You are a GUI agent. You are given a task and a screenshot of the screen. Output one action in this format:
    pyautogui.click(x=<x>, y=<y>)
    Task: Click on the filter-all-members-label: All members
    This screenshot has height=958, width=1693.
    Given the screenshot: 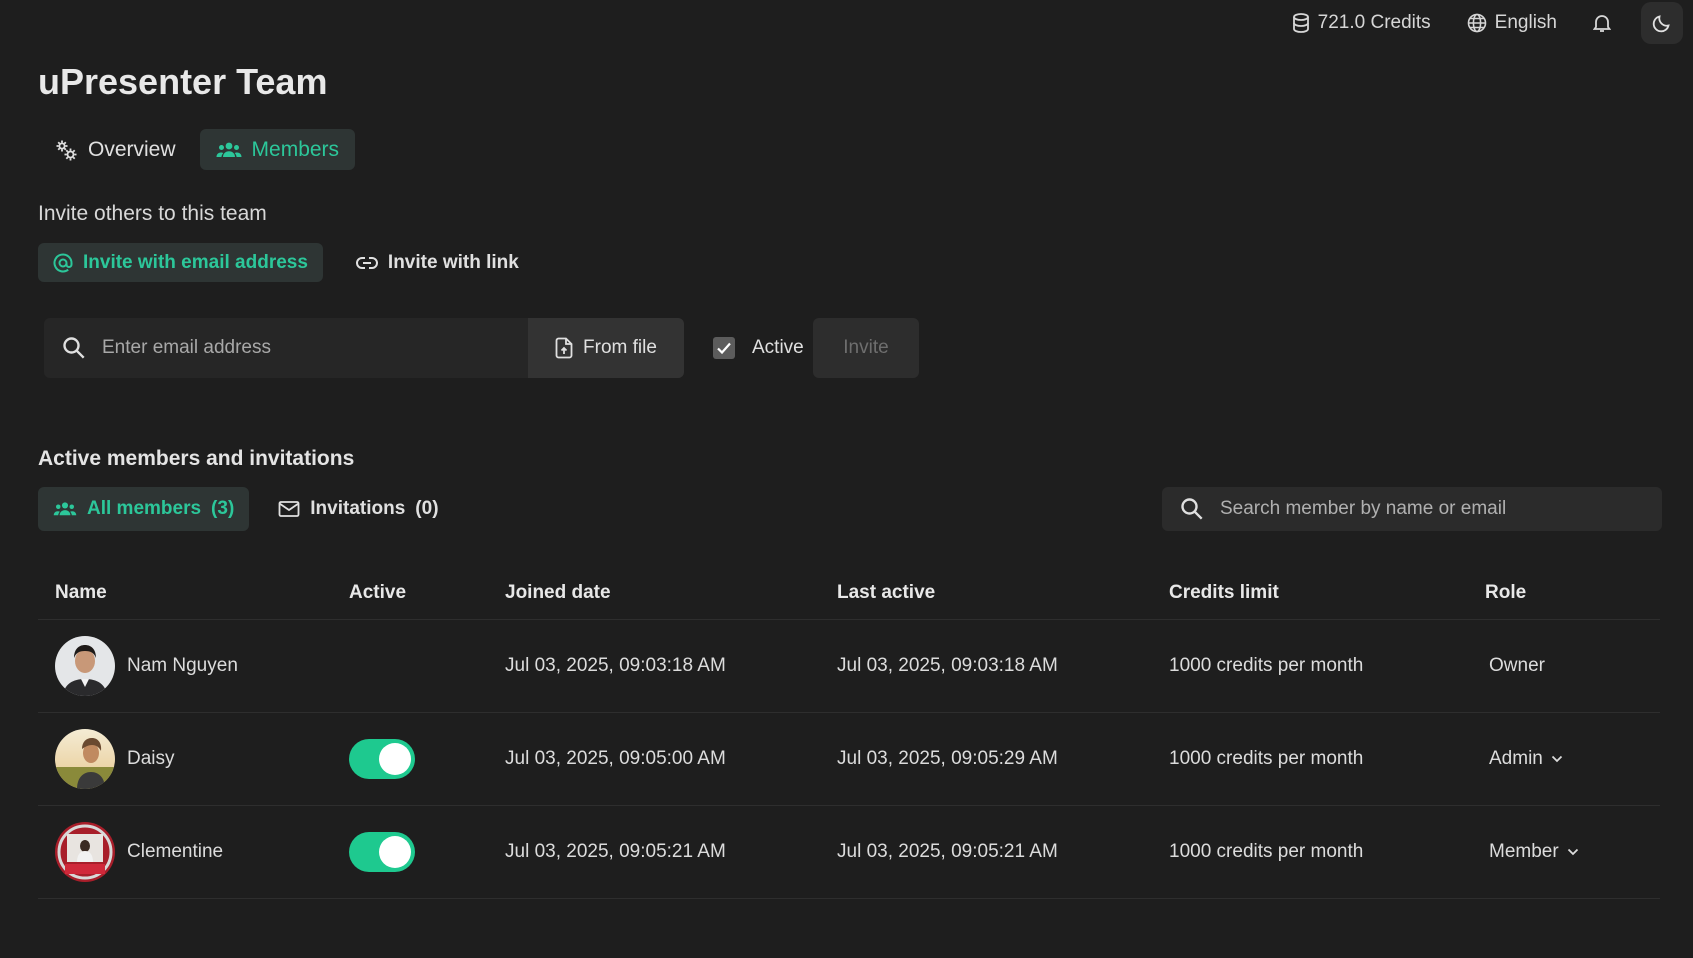 What is the action you would take?
    pyautogui.click(x=144, y=508)
    